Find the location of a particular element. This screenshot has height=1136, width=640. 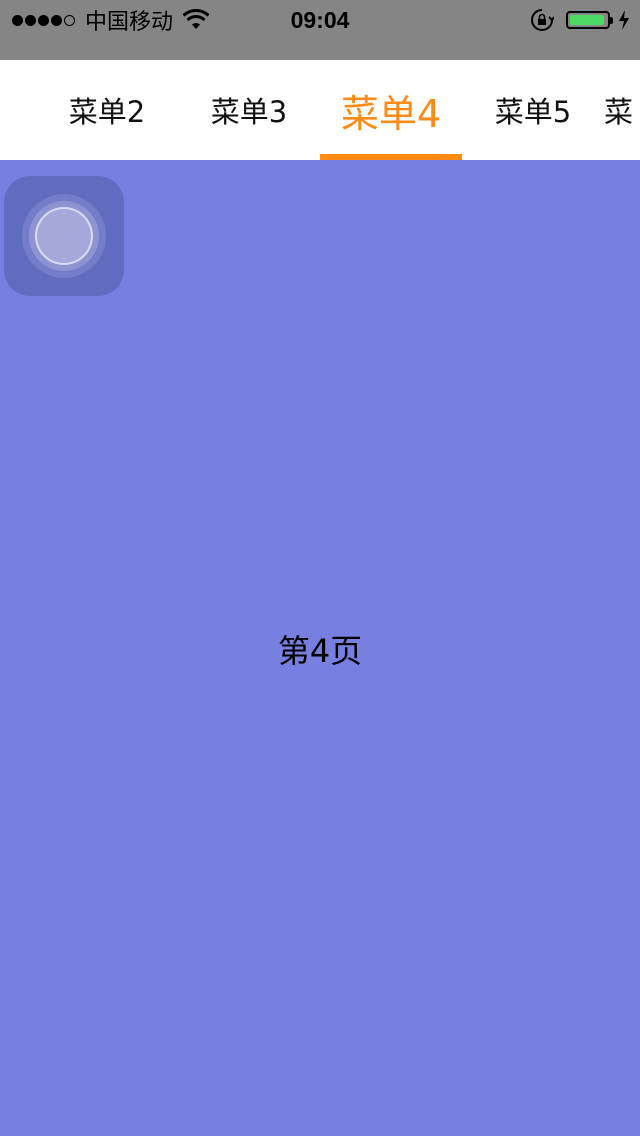

assistive-touch-core is located at coordinates (64, 236).